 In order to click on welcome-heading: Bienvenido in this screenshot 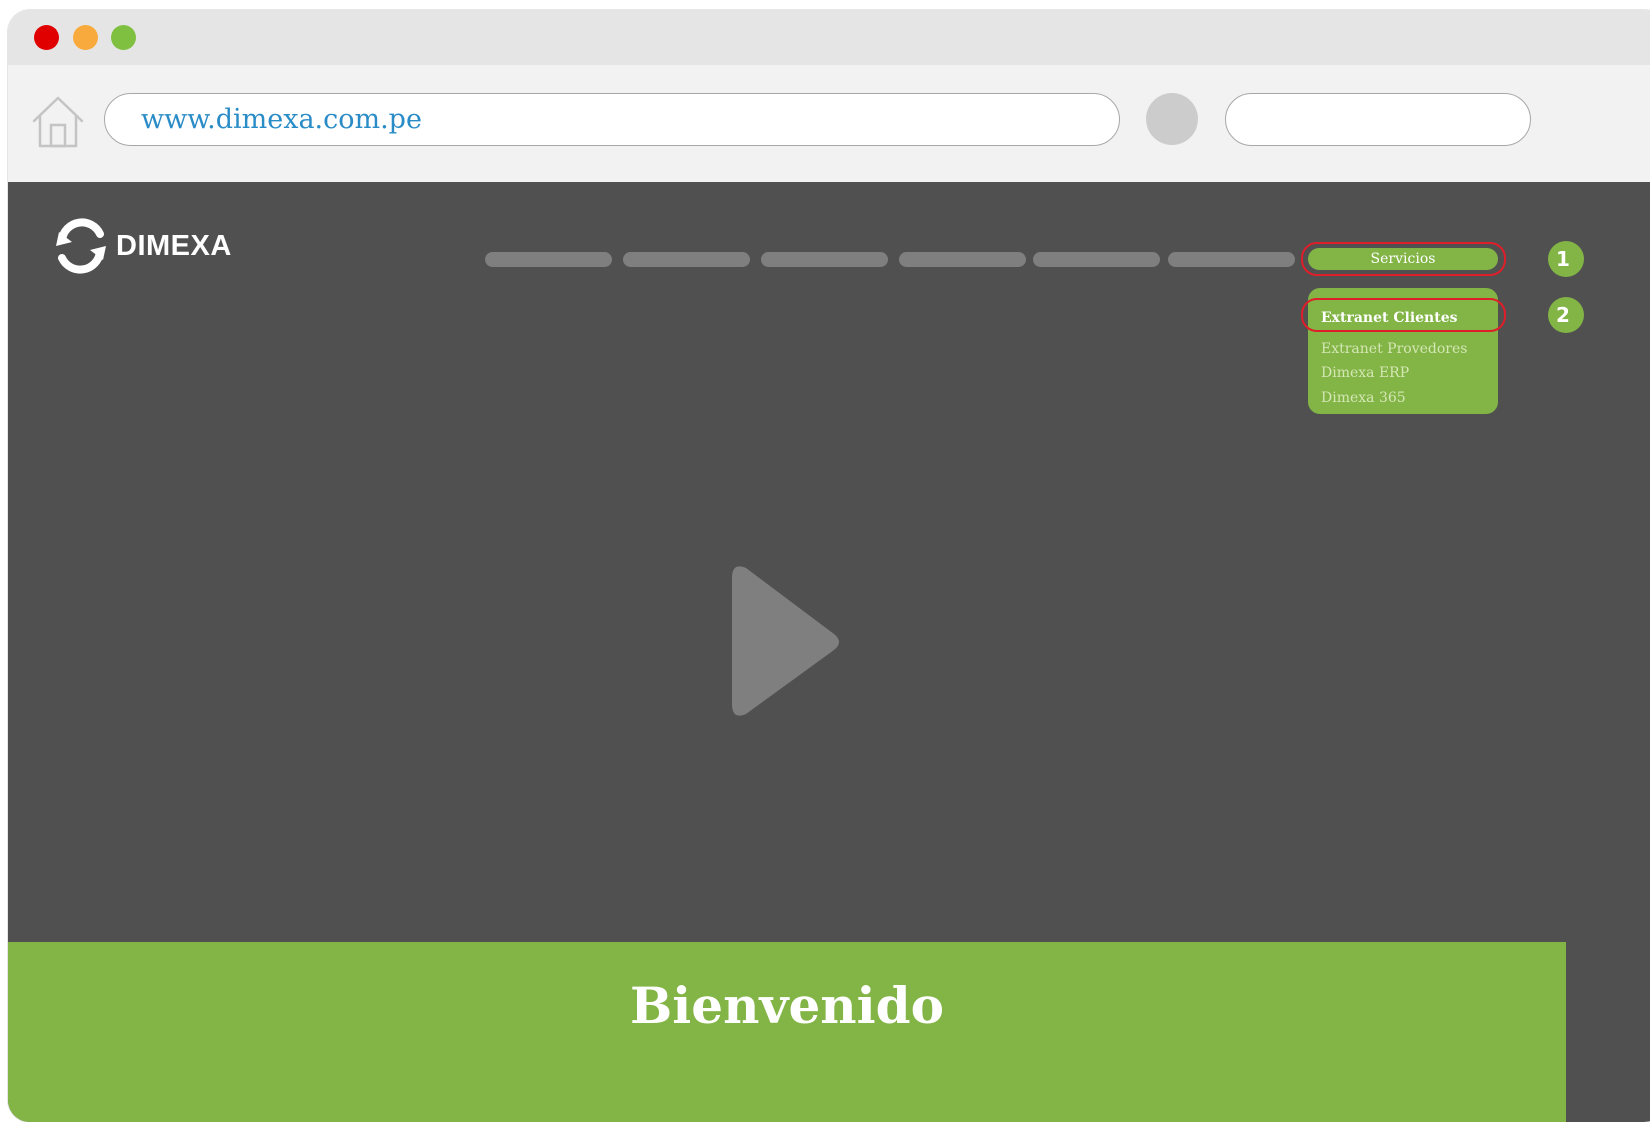, I will do `click(787, 1005)`.